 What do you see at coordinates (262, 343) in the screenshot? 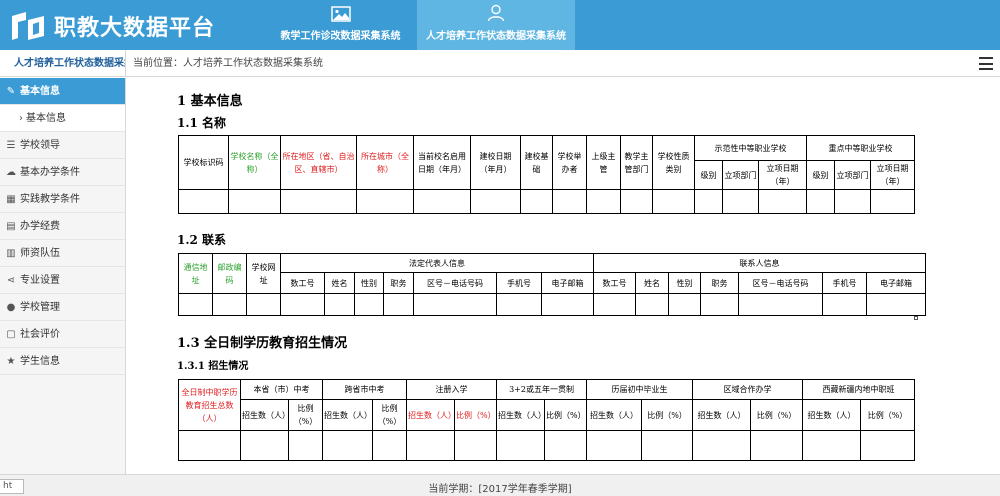
I see `section-heading: 1.3 全日制学历教育招生情况` at bounding box center [262, 343].